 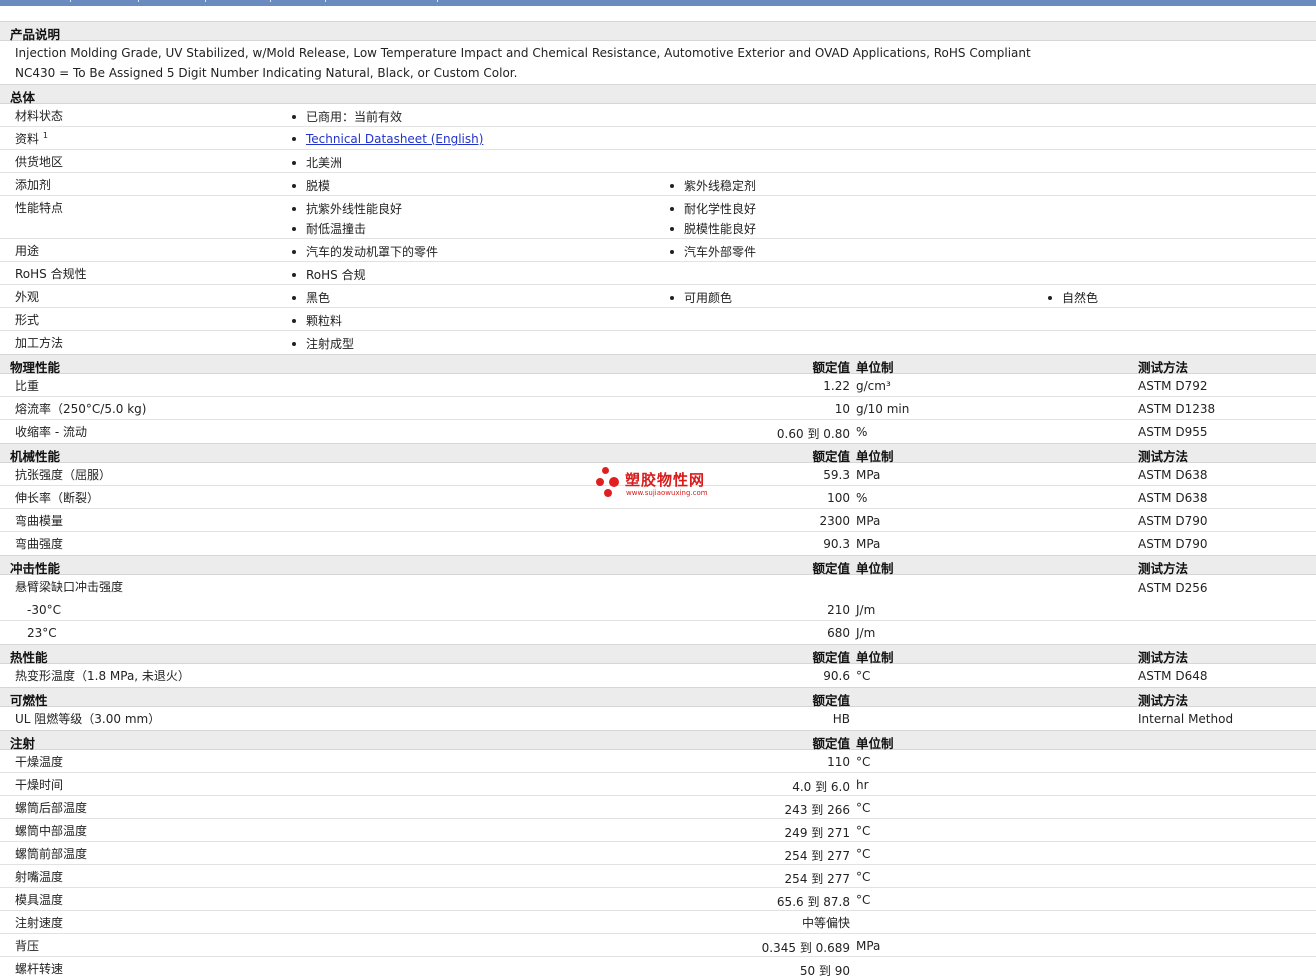 I want to click on list-item: 耐低温撞击, so click(x=329, y=228).